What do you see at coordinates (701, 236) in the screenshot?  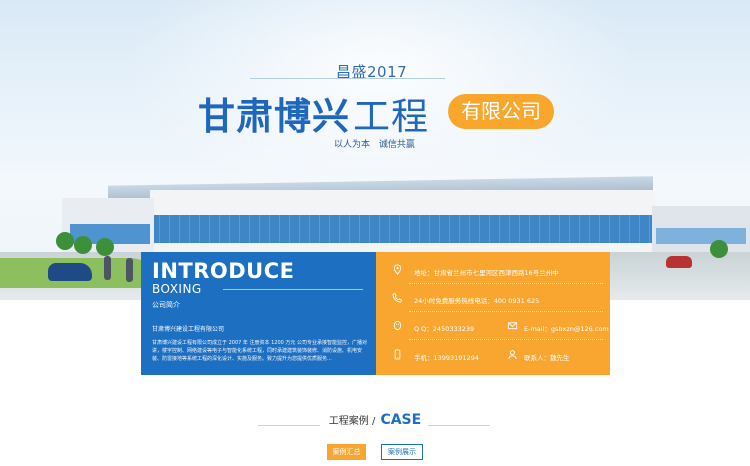 I see `factory-right-windows` at bounding box center [701, 236].